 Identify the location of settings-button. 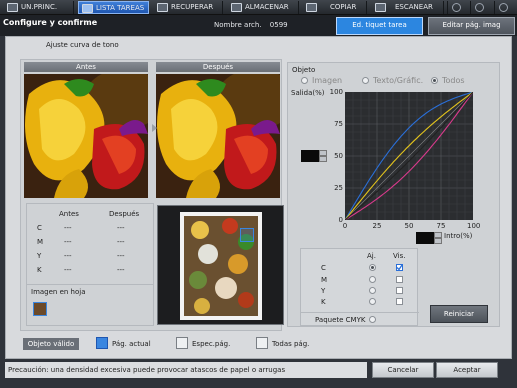
(456, 7).